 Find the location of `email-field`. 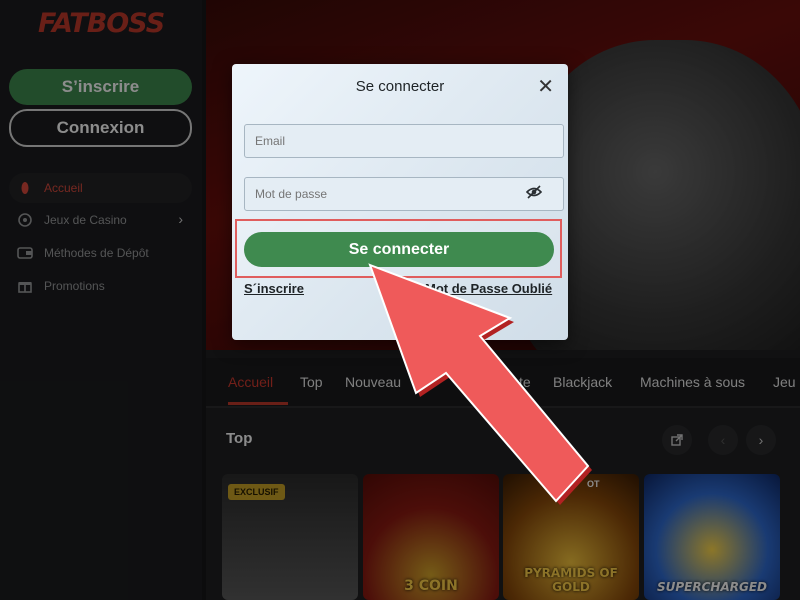

email-field is located at coordinates (404, 141).